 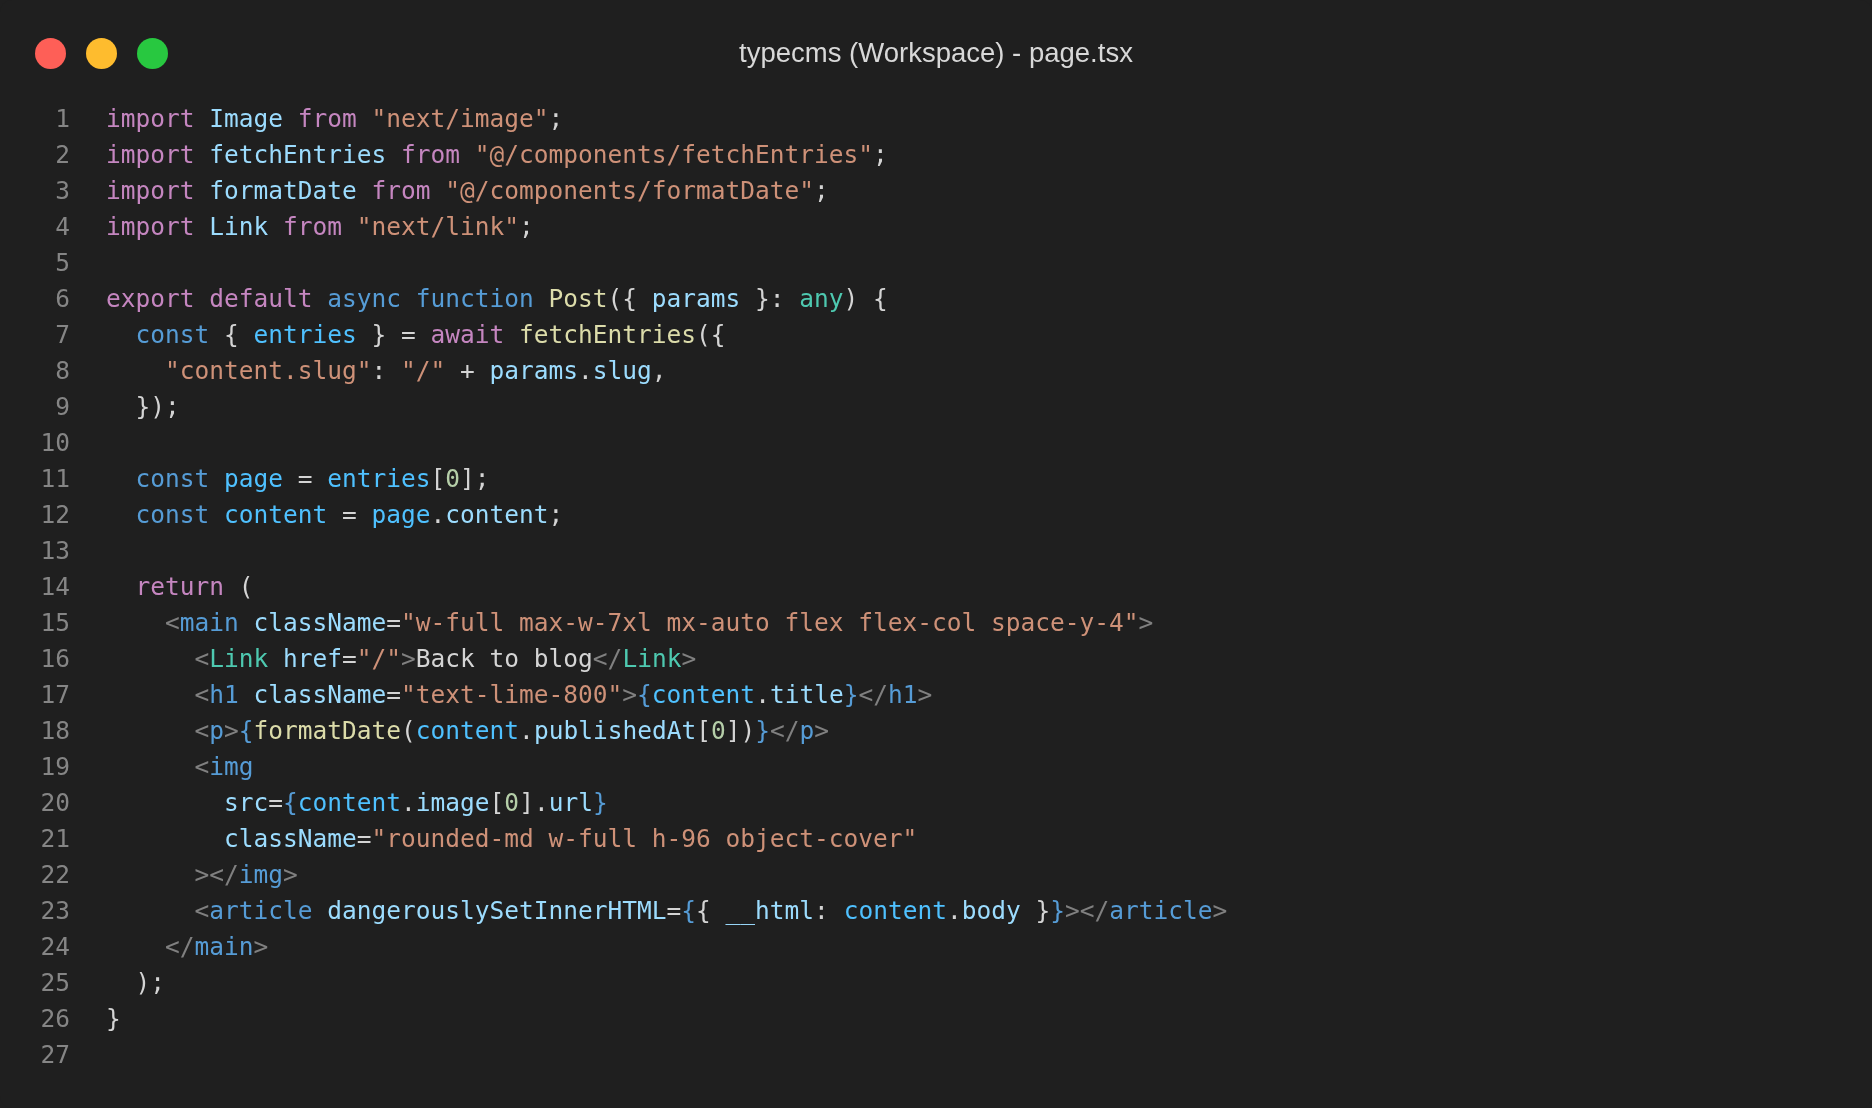 I want to click on line-number: 7, so click(x=62, y=334).